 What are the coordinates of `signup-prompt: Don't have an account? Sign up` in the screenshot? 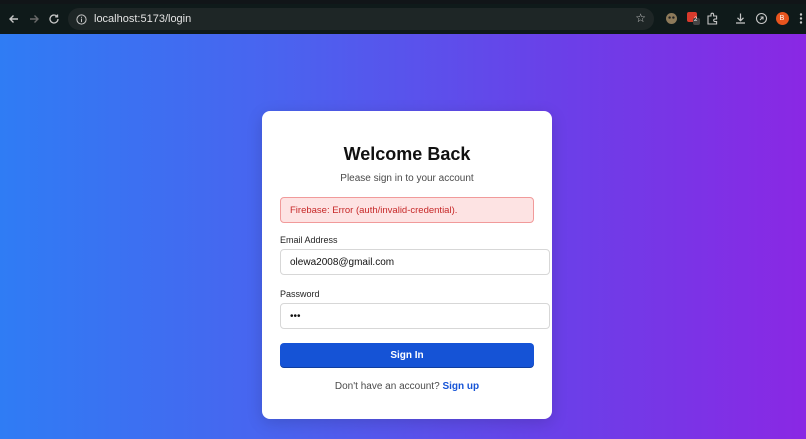 It's located at (407, 386).